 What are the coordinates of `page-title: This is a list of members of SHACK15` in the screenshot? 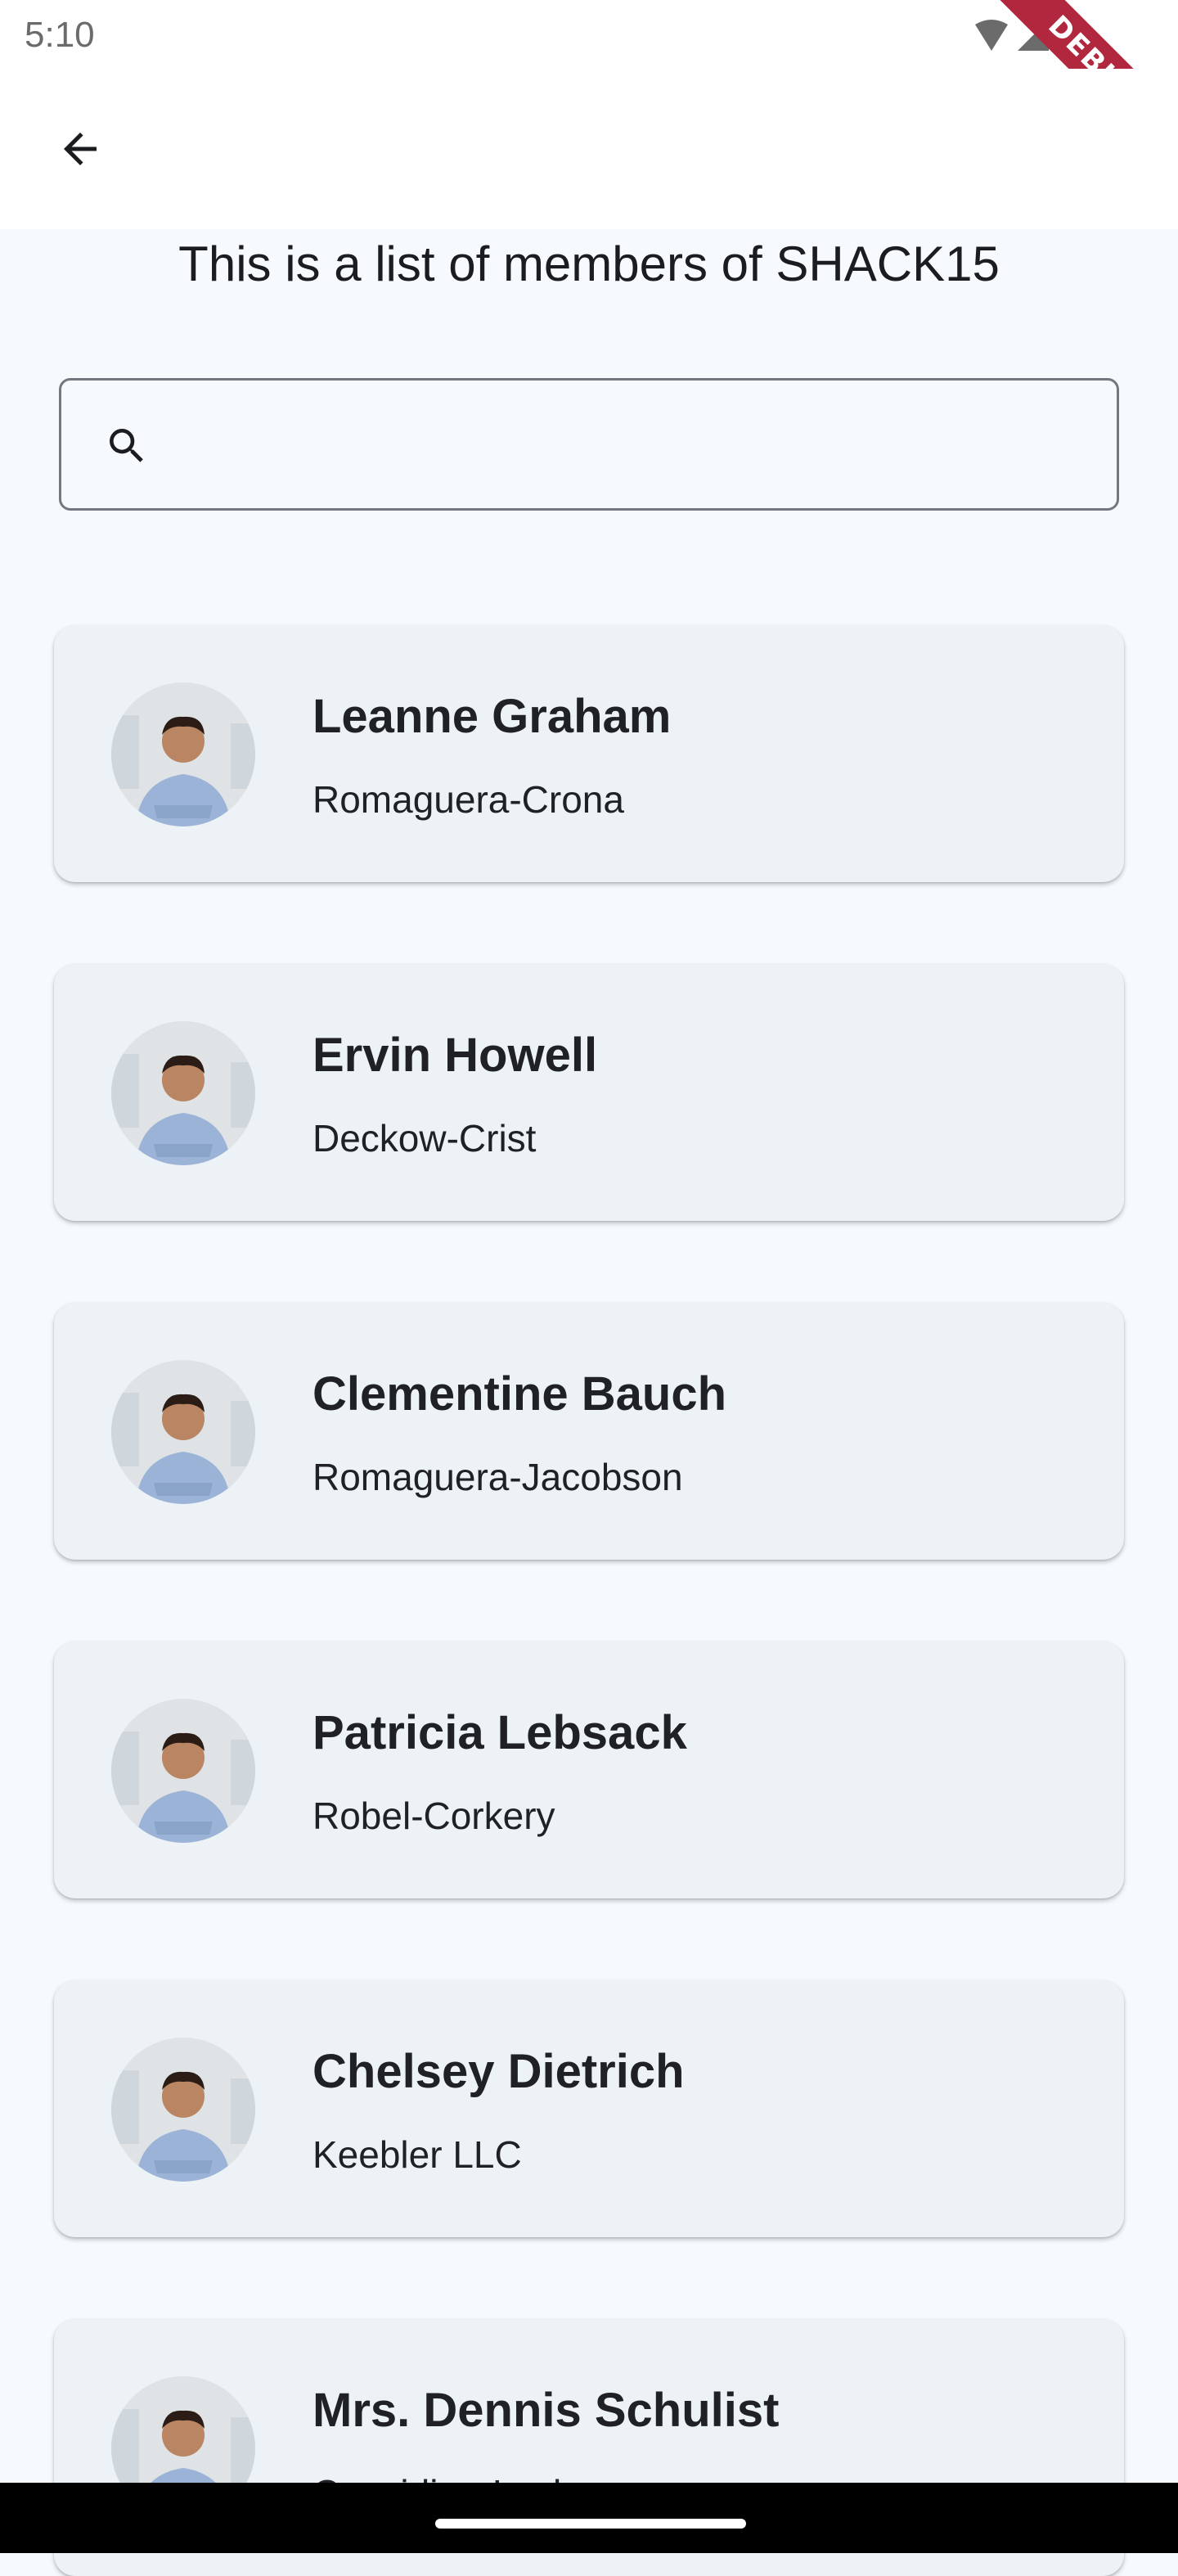 It's located at (589, 263).